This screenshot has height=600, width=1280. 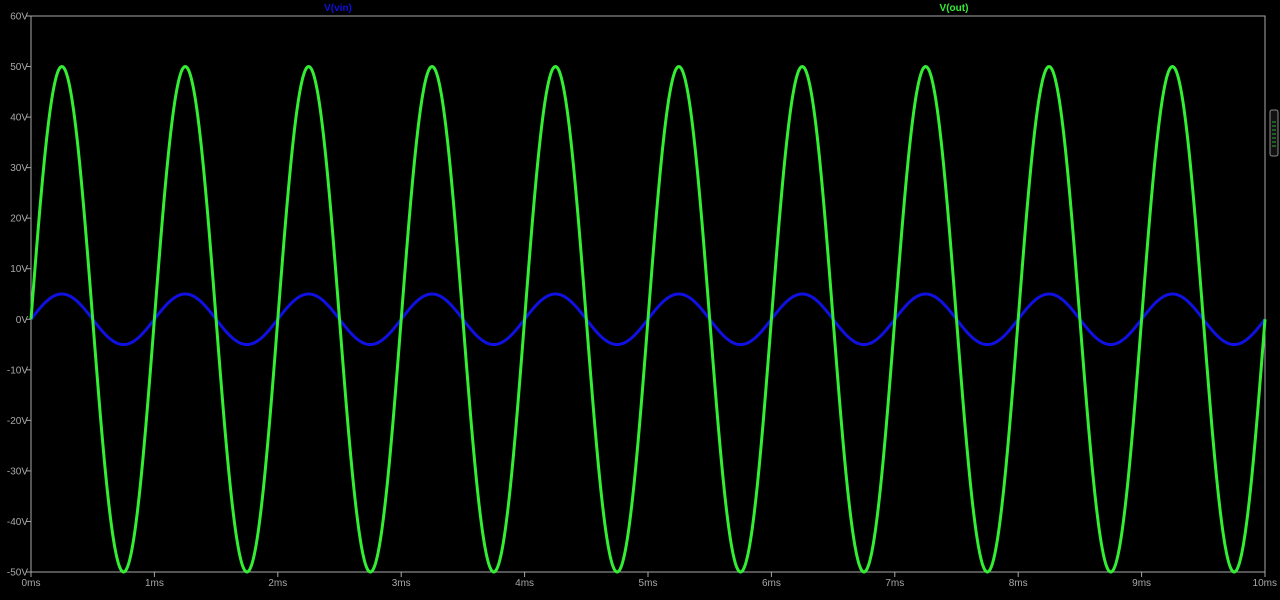 I want to click on scroll-handle-layer, so click(x=1274, y=133).